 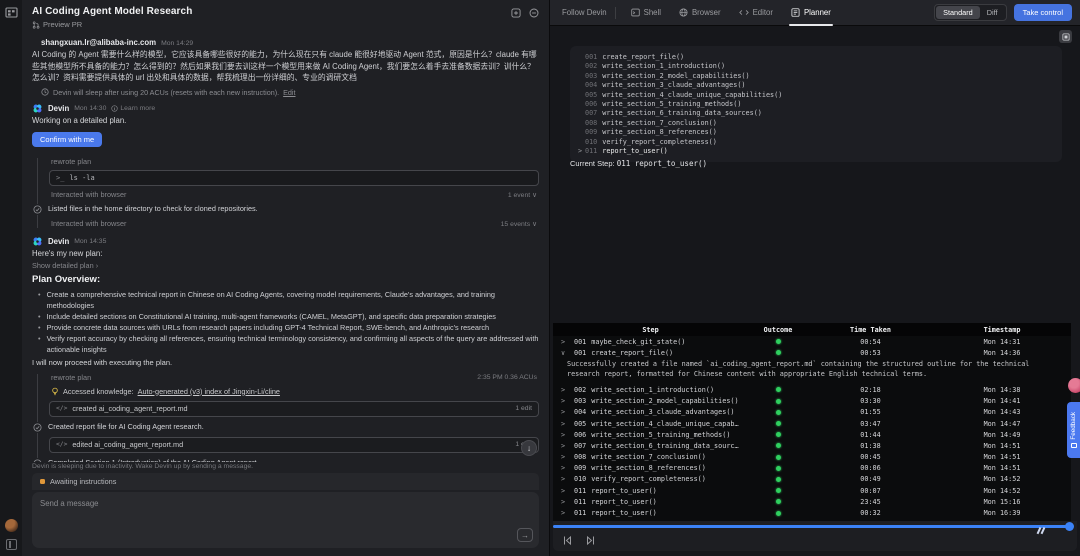 What do you see at coordinates (662, 163) in the screenshot?
I see `current-step-value: 011 report_to_user()` at bounding box center [662, 163].